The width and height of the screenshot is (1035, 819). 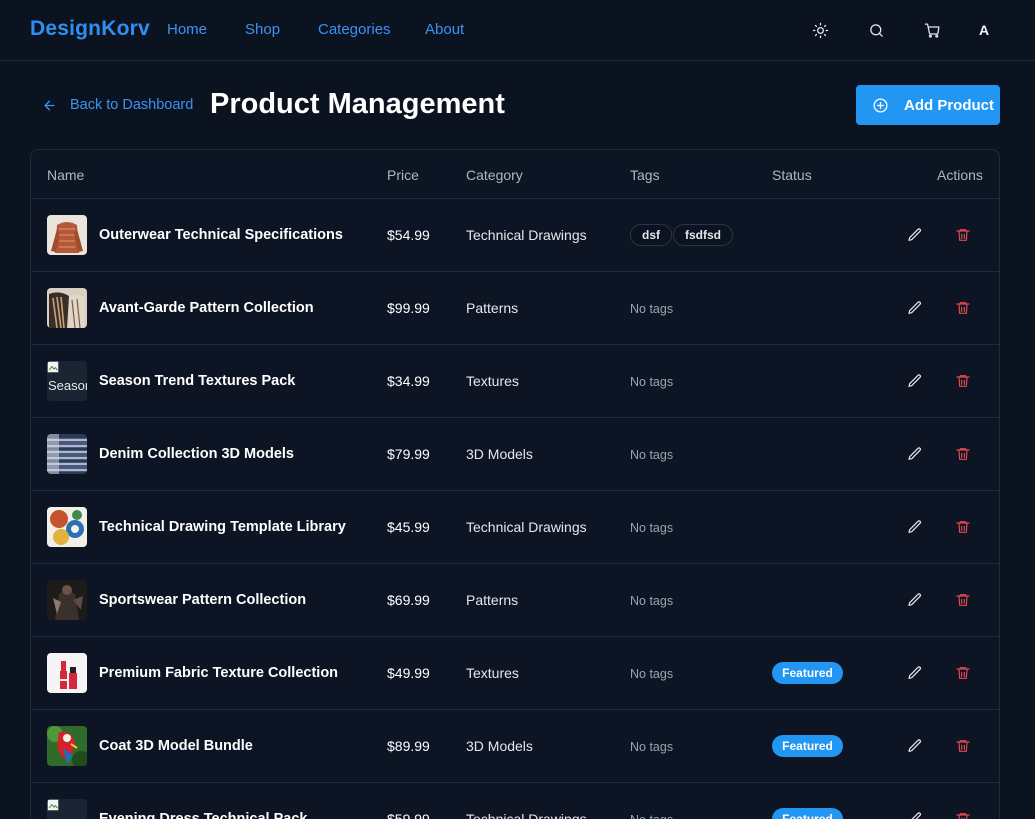 I want to click on product-name: Technical Drawing Template Library, so click(x=222, y=527).